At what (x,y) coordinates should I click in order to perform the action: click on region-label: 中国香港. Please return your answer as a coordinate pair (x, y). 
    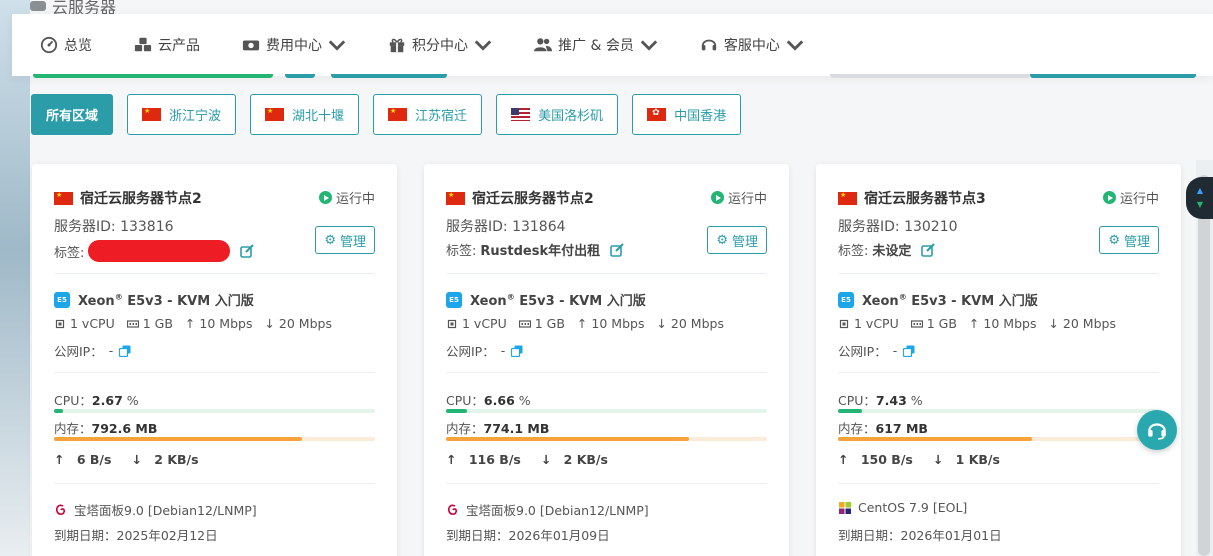
    Looking at the image, I should click on (700, 116).